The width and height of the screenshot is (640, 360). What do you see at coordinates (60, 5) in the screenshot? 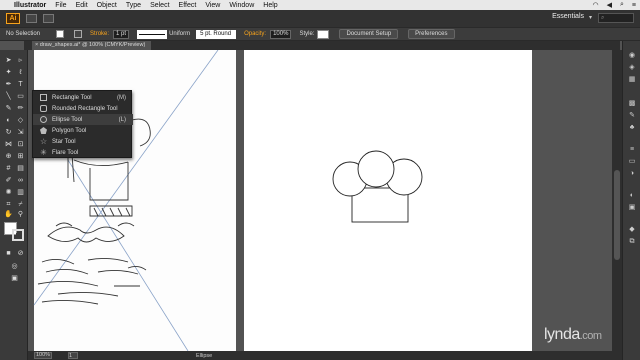
I see `menu-file: File` at bounding box center [60, 5].